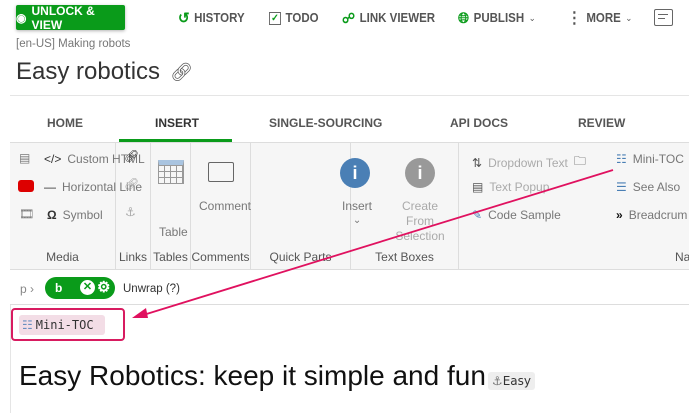 This screenshot has height=413, width=689. What do you see at coordinates (87, 287) in the screenshot?
I see `remove-icon: ✕` at bounding box center [87, 287].